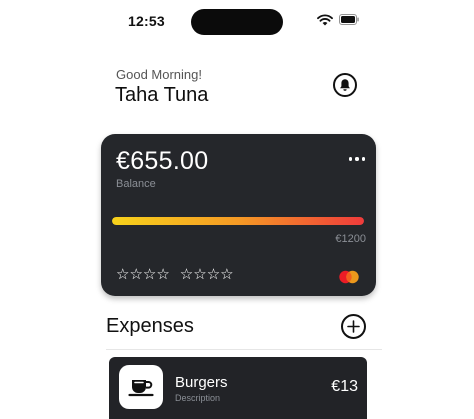 The width and height of the screenshot is (474, 419). I want to click on more-options-button, so click(358, 159).